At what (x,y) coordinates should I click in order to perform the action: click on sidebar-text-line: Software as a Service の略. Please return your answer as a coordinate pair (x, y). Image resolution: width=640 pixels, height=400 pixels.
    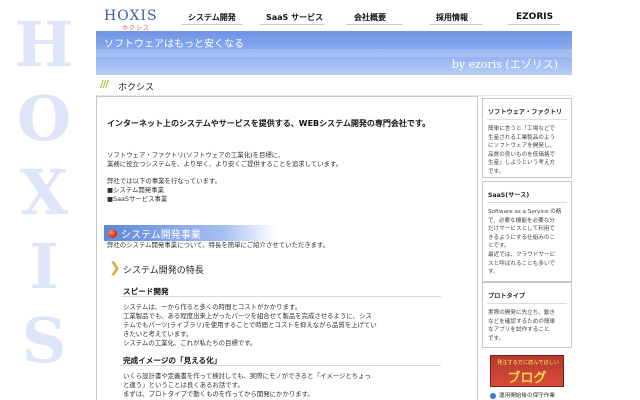
    Looking at the image, I should click on (525, 212).